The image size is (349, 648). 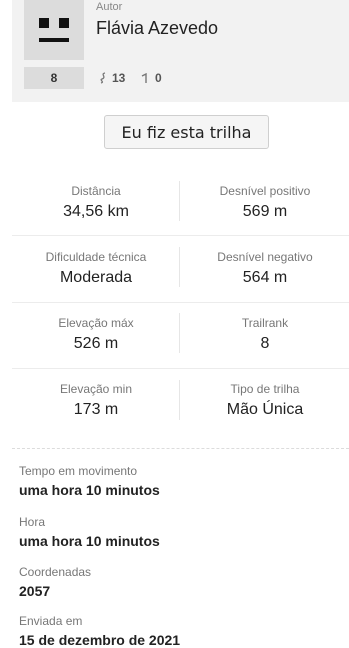 What do you see at coordinates (99, 631) in the screenshot?
I see `detail-uploaded: Enviada em 15 de dezembro de 2021` at bounding box center [99, 631].